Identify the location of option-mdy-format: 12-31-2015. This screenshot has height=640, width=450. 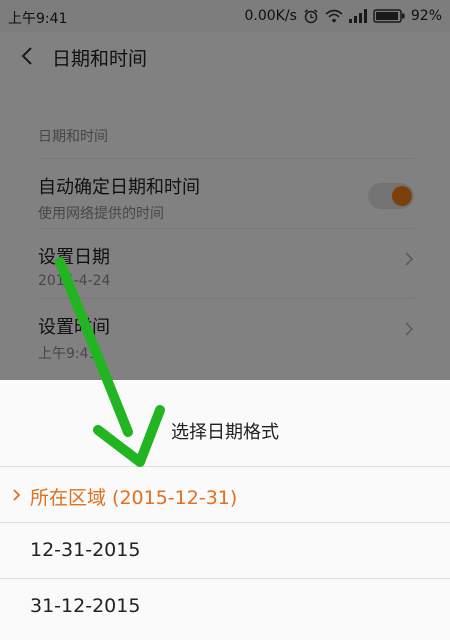
(225, 550).